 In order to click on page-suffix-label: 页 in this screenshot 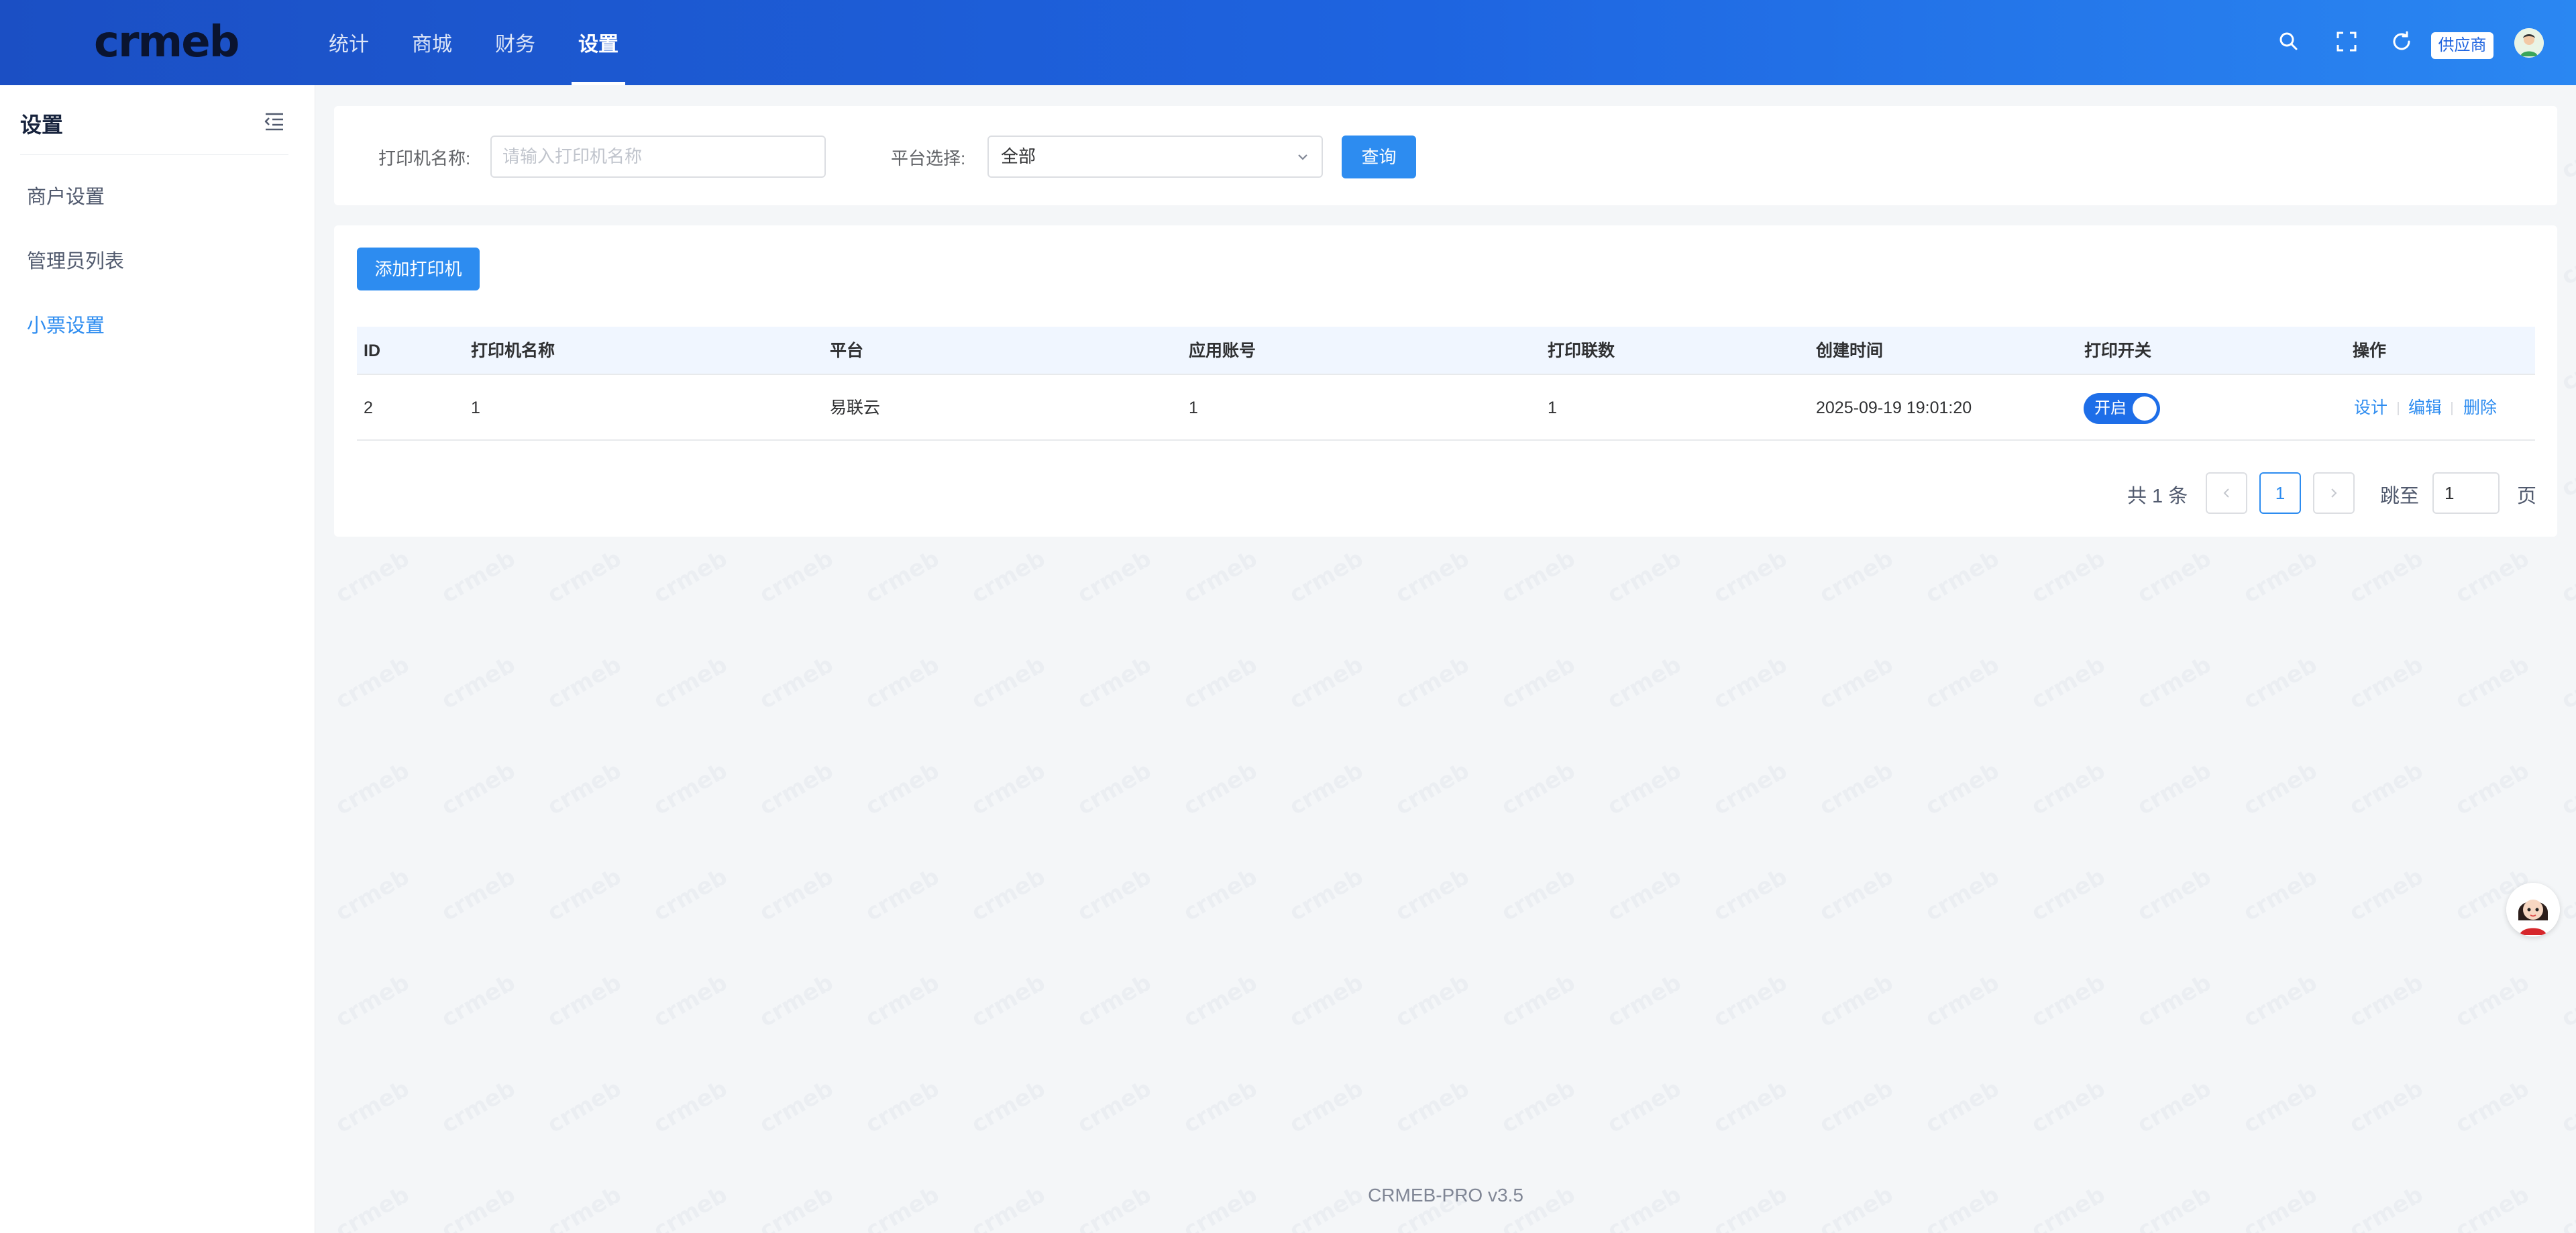, I will do `click(2527, 497)`.